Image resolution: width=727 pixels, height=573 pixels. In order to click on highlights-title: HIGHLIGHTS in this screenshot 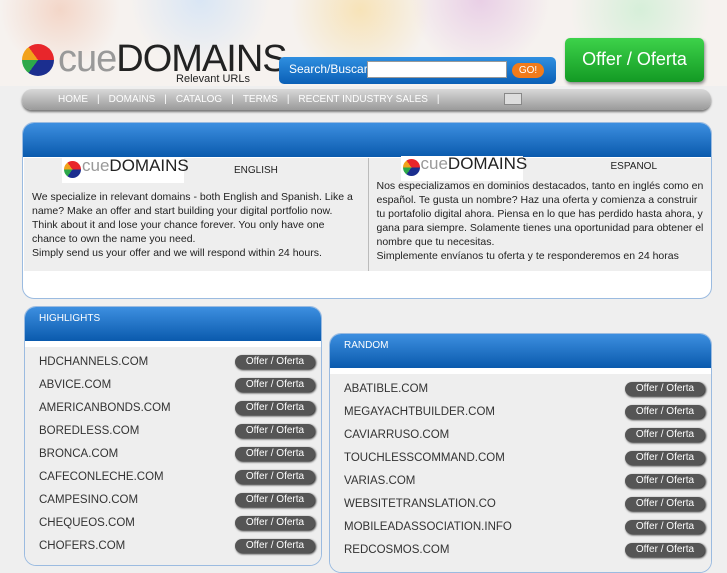, I will do `click(173, 324)`.